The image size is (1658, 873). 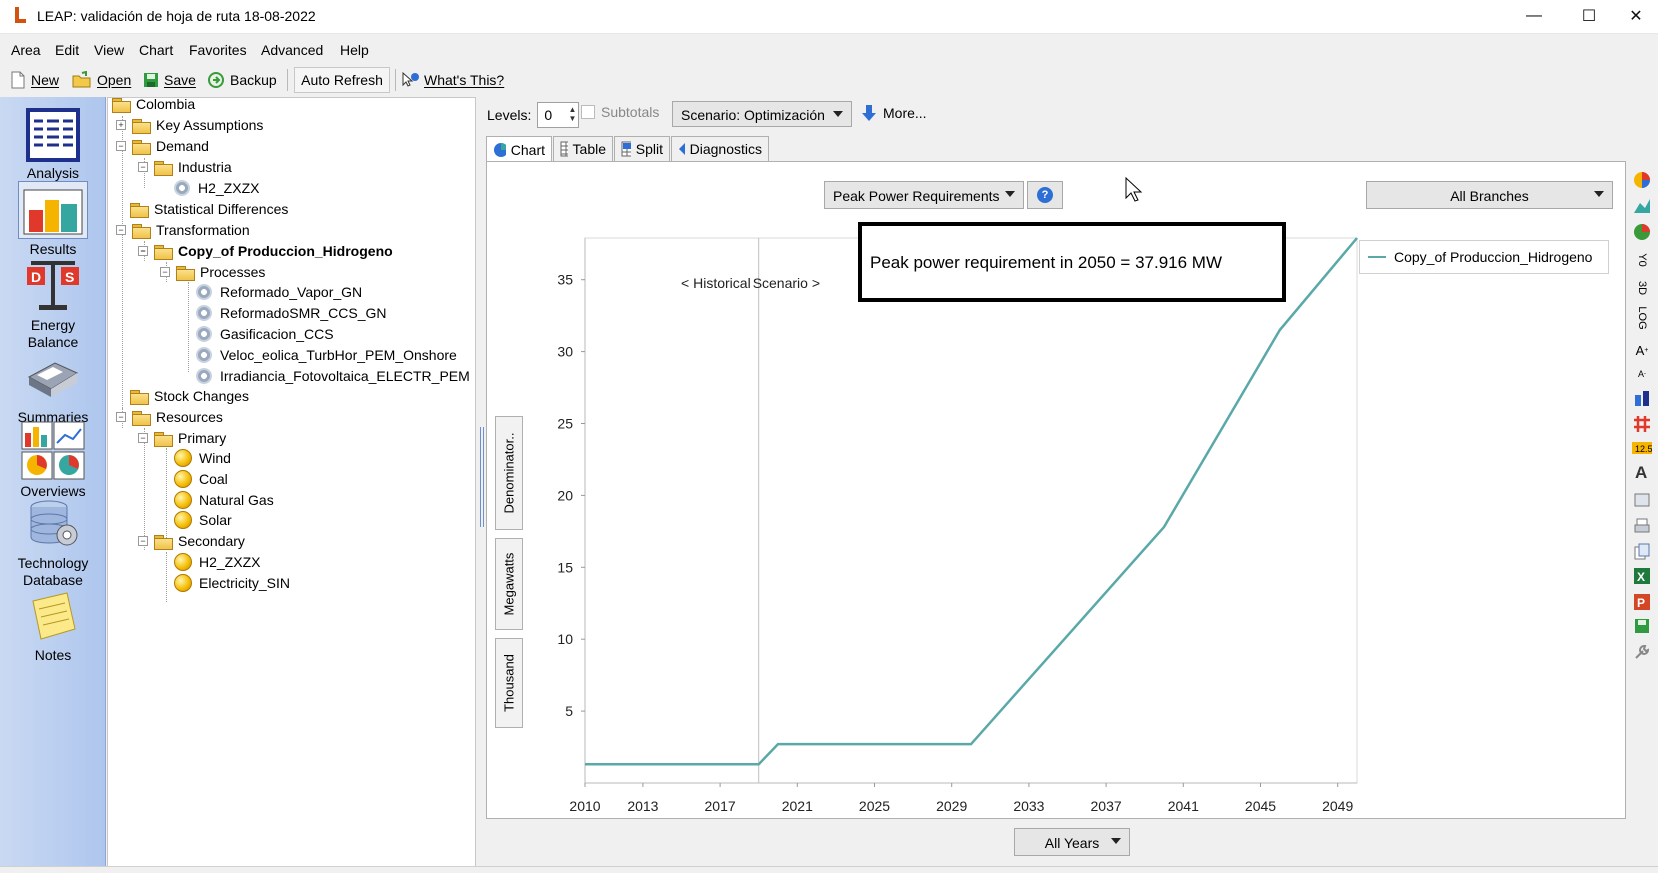 What do you see at coordinates (569, 711) in the screenshot?
I see `y-tick-label: 5` at bounding box center [569, 711].